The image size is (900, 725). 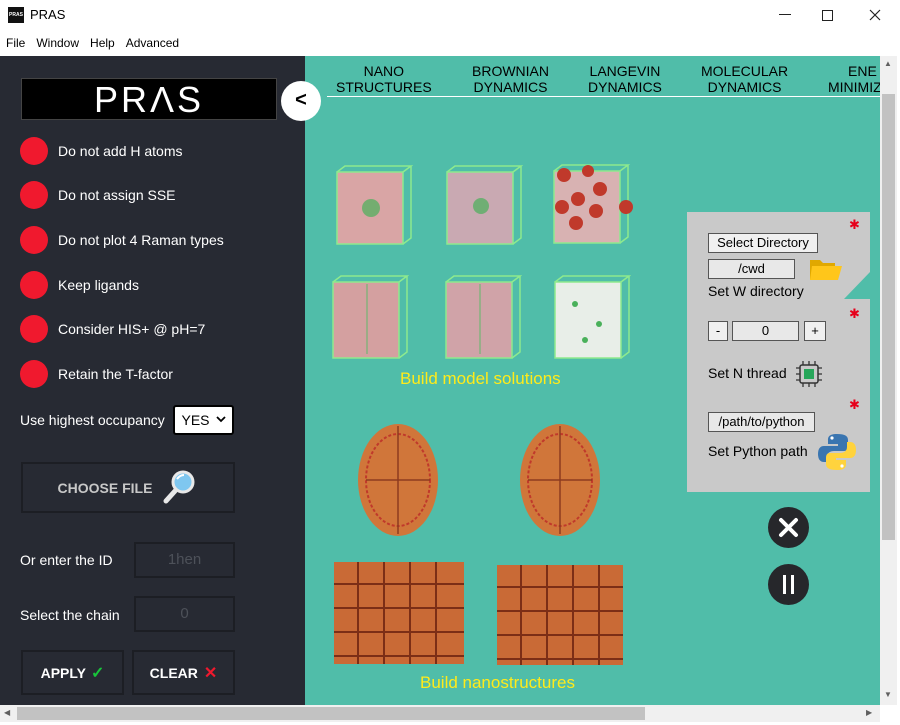 What do you see at coordinates (301, 101) in the screenshot?
I see `collapse-sidebar-button: <` at bounding box center [301, 101].